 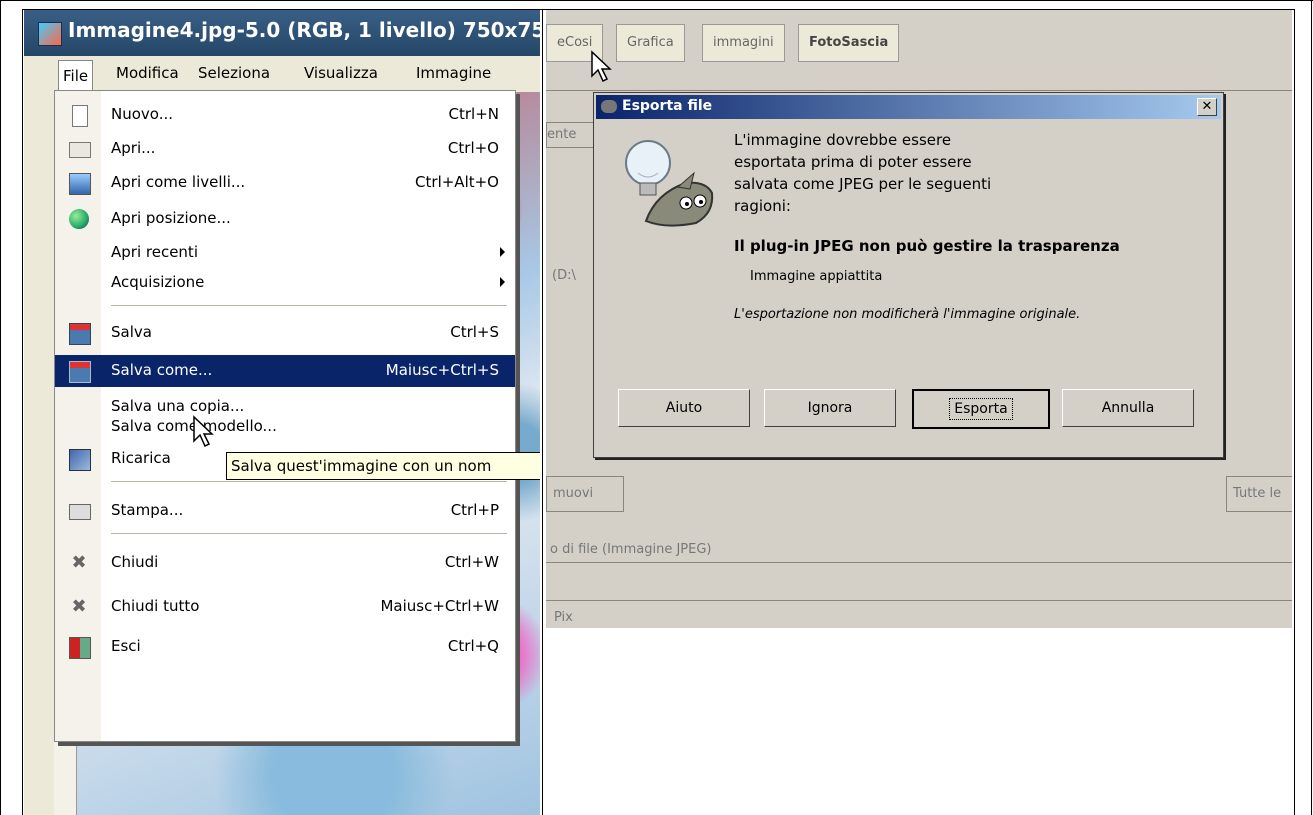 I want to click on file-type-label: o di file (Immagine JPEG), so click(x=631, y=549).